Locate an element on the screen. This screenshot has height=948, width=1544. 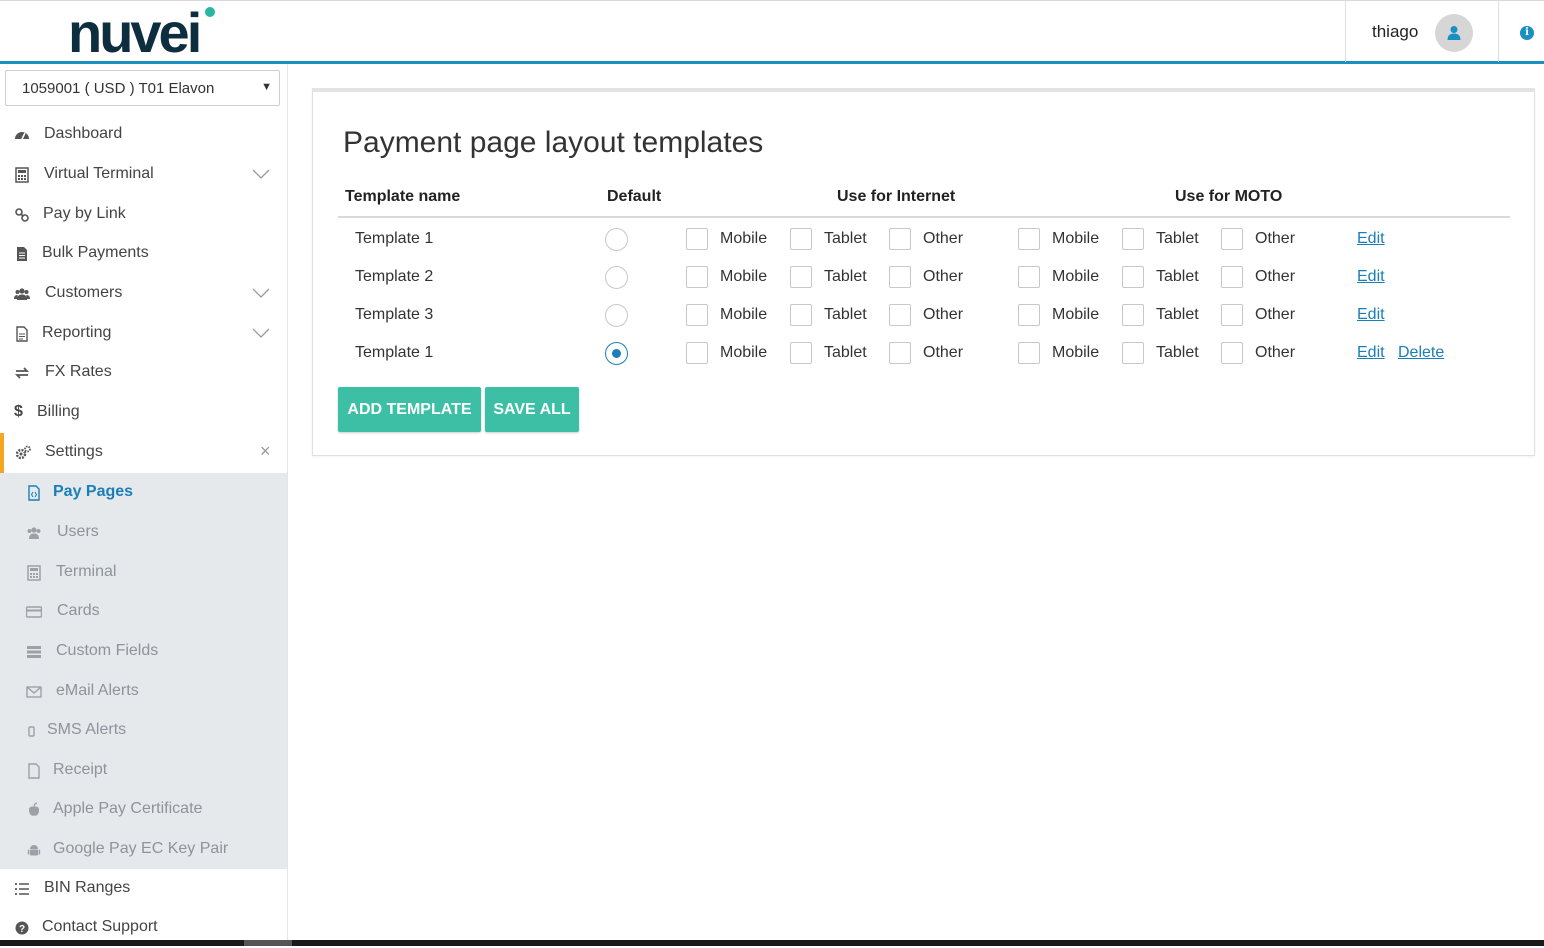
sidebar-item-email-alerts: eMail Alerts is located at coordinates (143, 692).